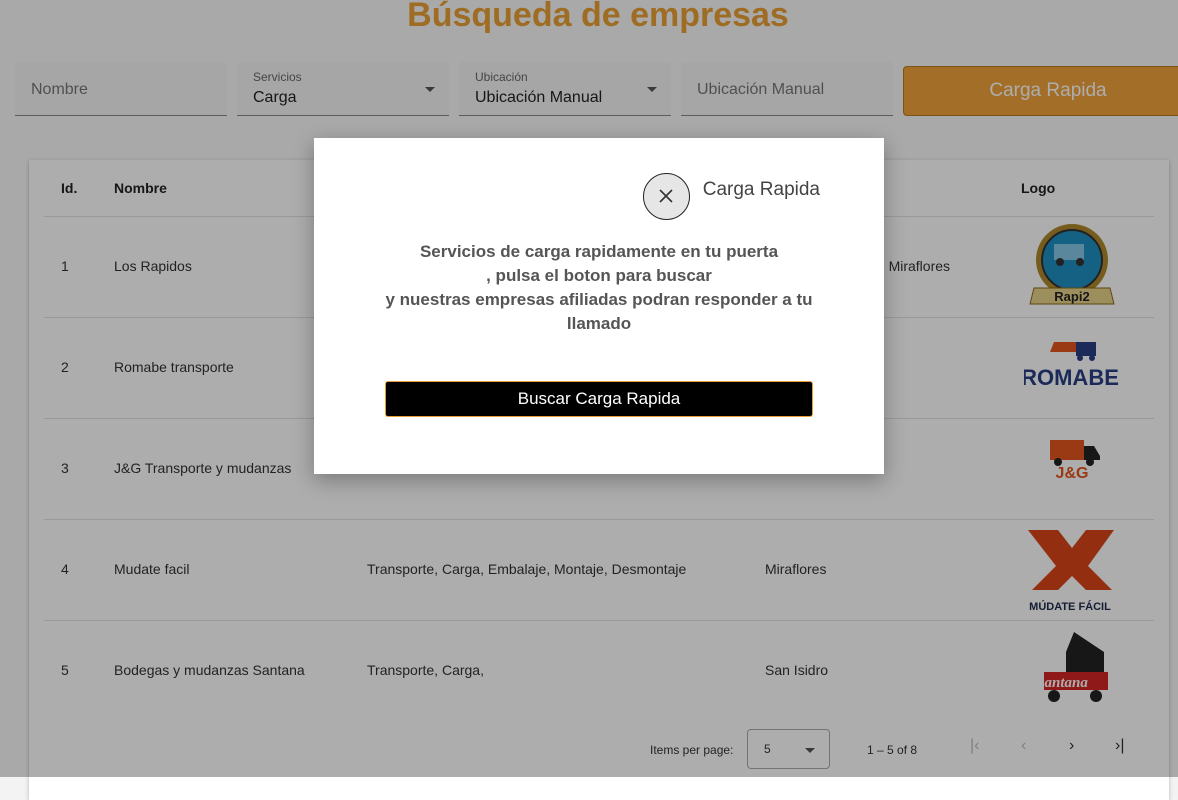 This screenshot has width=1178, height=800. Describe the element at coordinates (599, 323) in the screenshot. I see `dialog-message-line: llamado` at that location.